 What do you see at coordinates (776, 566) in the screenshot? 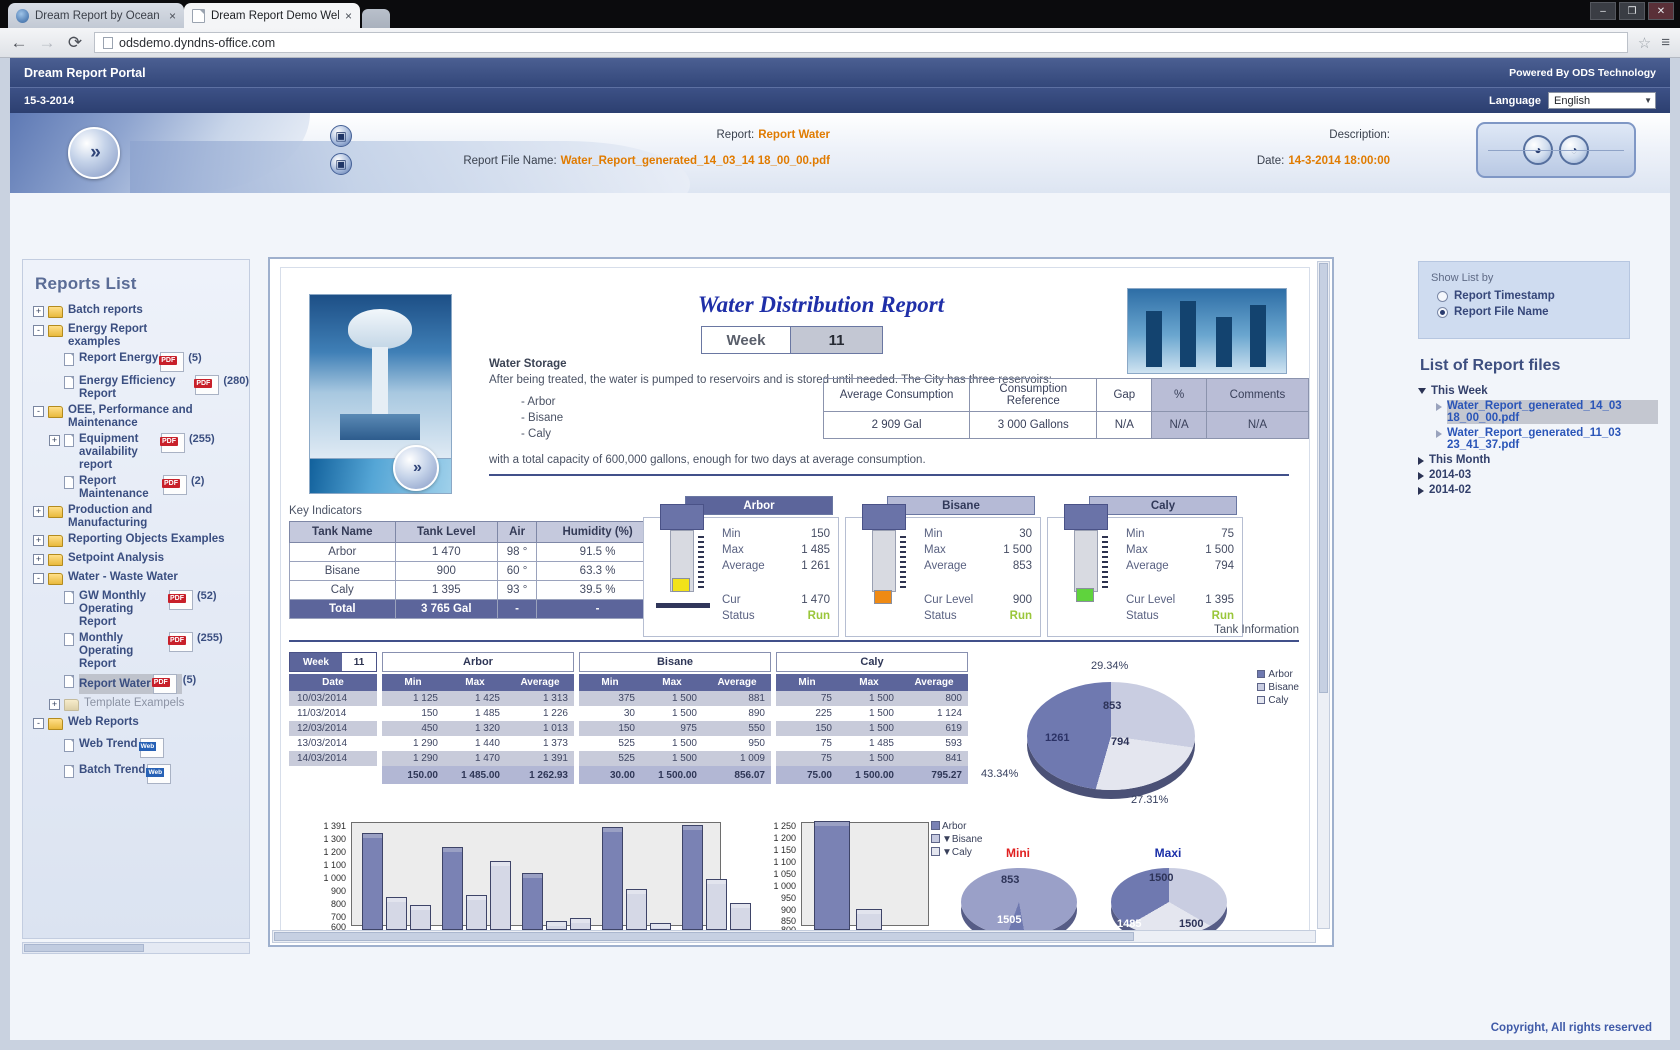
I see `tank-average-row: Average 1 261` at bounding box center [776, 566].